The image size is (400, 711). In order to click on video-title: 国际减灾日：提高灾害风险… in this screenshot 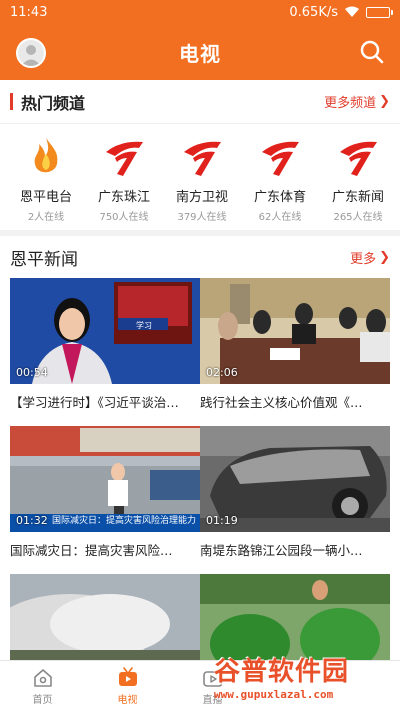, I will do `click(91, 550)`.